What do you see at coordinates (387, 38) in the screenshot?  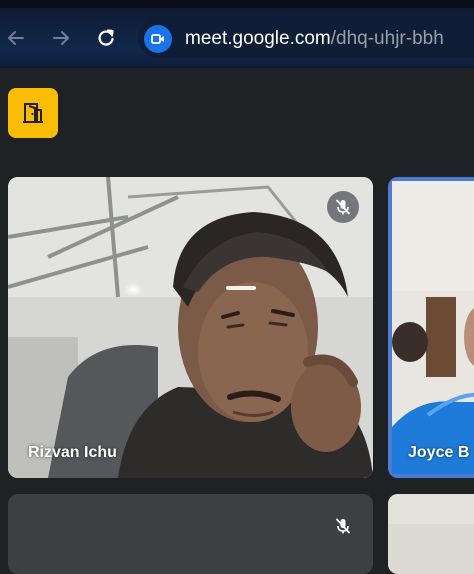 I see `url-path: /dhq-uhjr-bbh` at bounding box center [387, 38].